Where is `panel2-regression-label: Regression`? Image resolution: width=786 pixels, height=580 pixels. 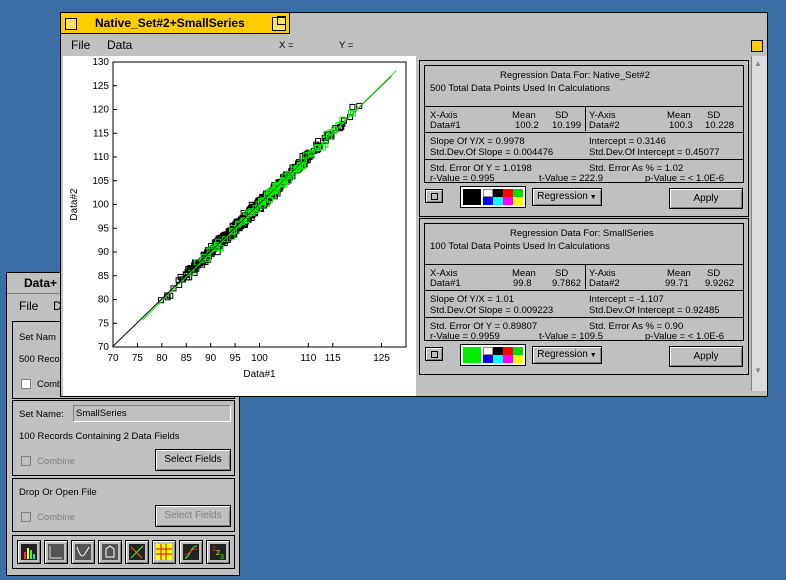
panel2-regression-label: Regression is located at coordinates (562, 354).